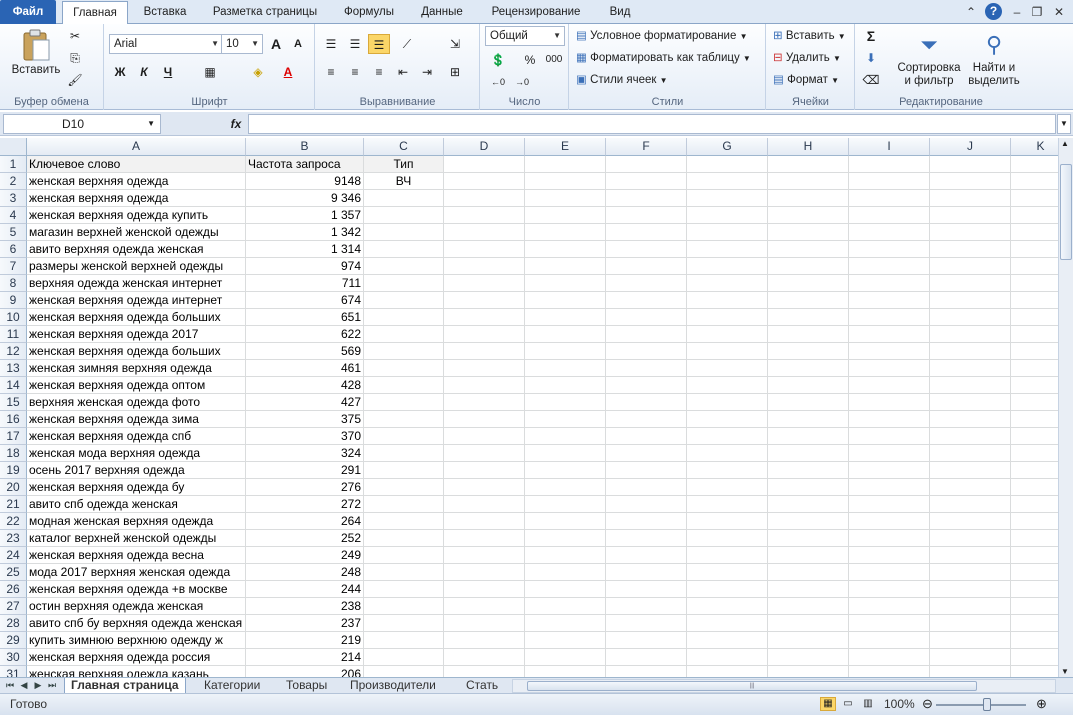 The width and height of the screenshot is (1073, 715). Describe the element at coordinates (970, 555) in the screenshot. I see `cell-j24` at that location.